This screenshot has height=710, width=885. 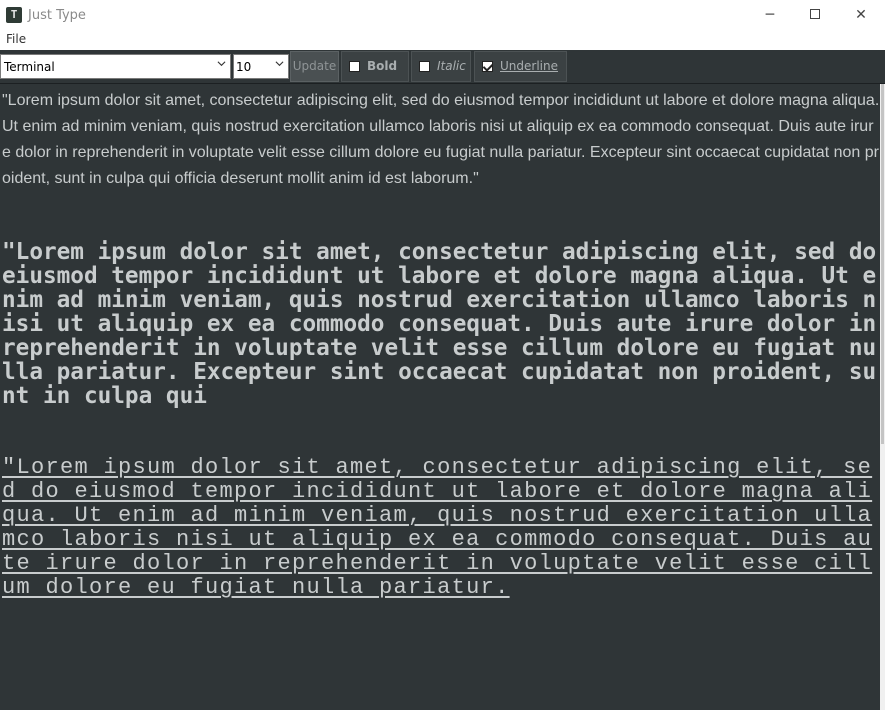 What do you see at coordinates (451, 66) in the screenshot?
I see `italic-label: Italic` at bounding box center [451, 66].